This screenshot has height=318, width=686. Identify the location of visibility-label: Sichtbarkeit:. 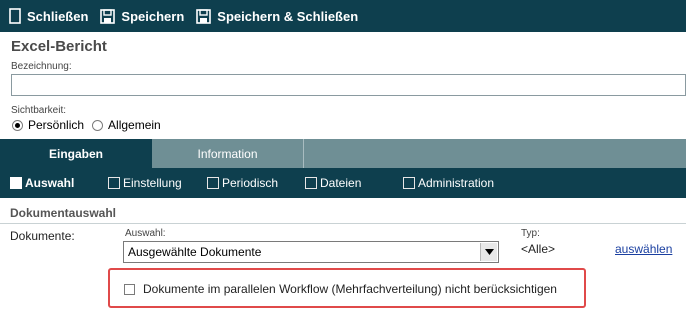
(39, 110).